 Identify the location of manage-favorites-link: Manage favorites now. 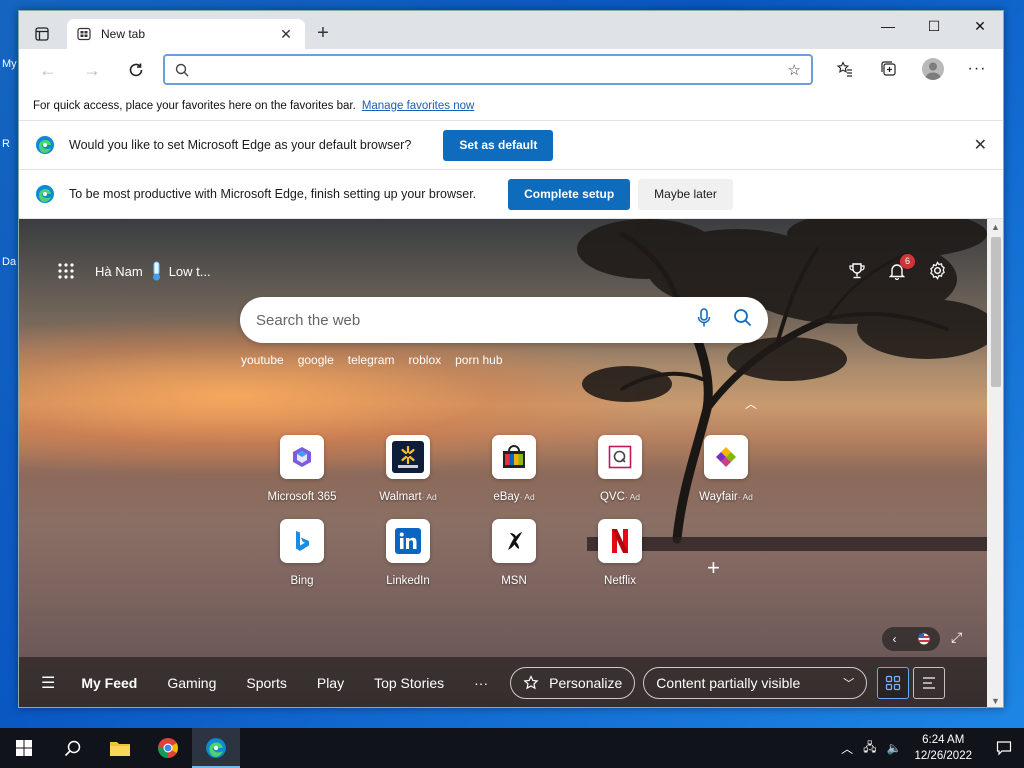
(418, 106).